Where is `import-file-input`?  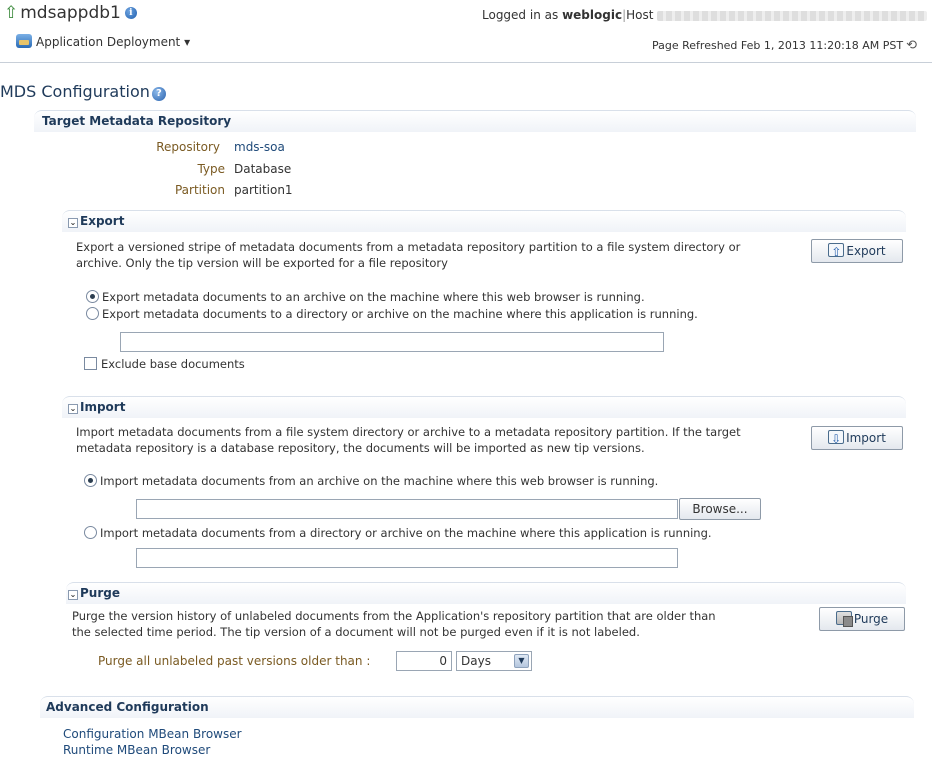
import-file-input is located at coordinates (407, 509).